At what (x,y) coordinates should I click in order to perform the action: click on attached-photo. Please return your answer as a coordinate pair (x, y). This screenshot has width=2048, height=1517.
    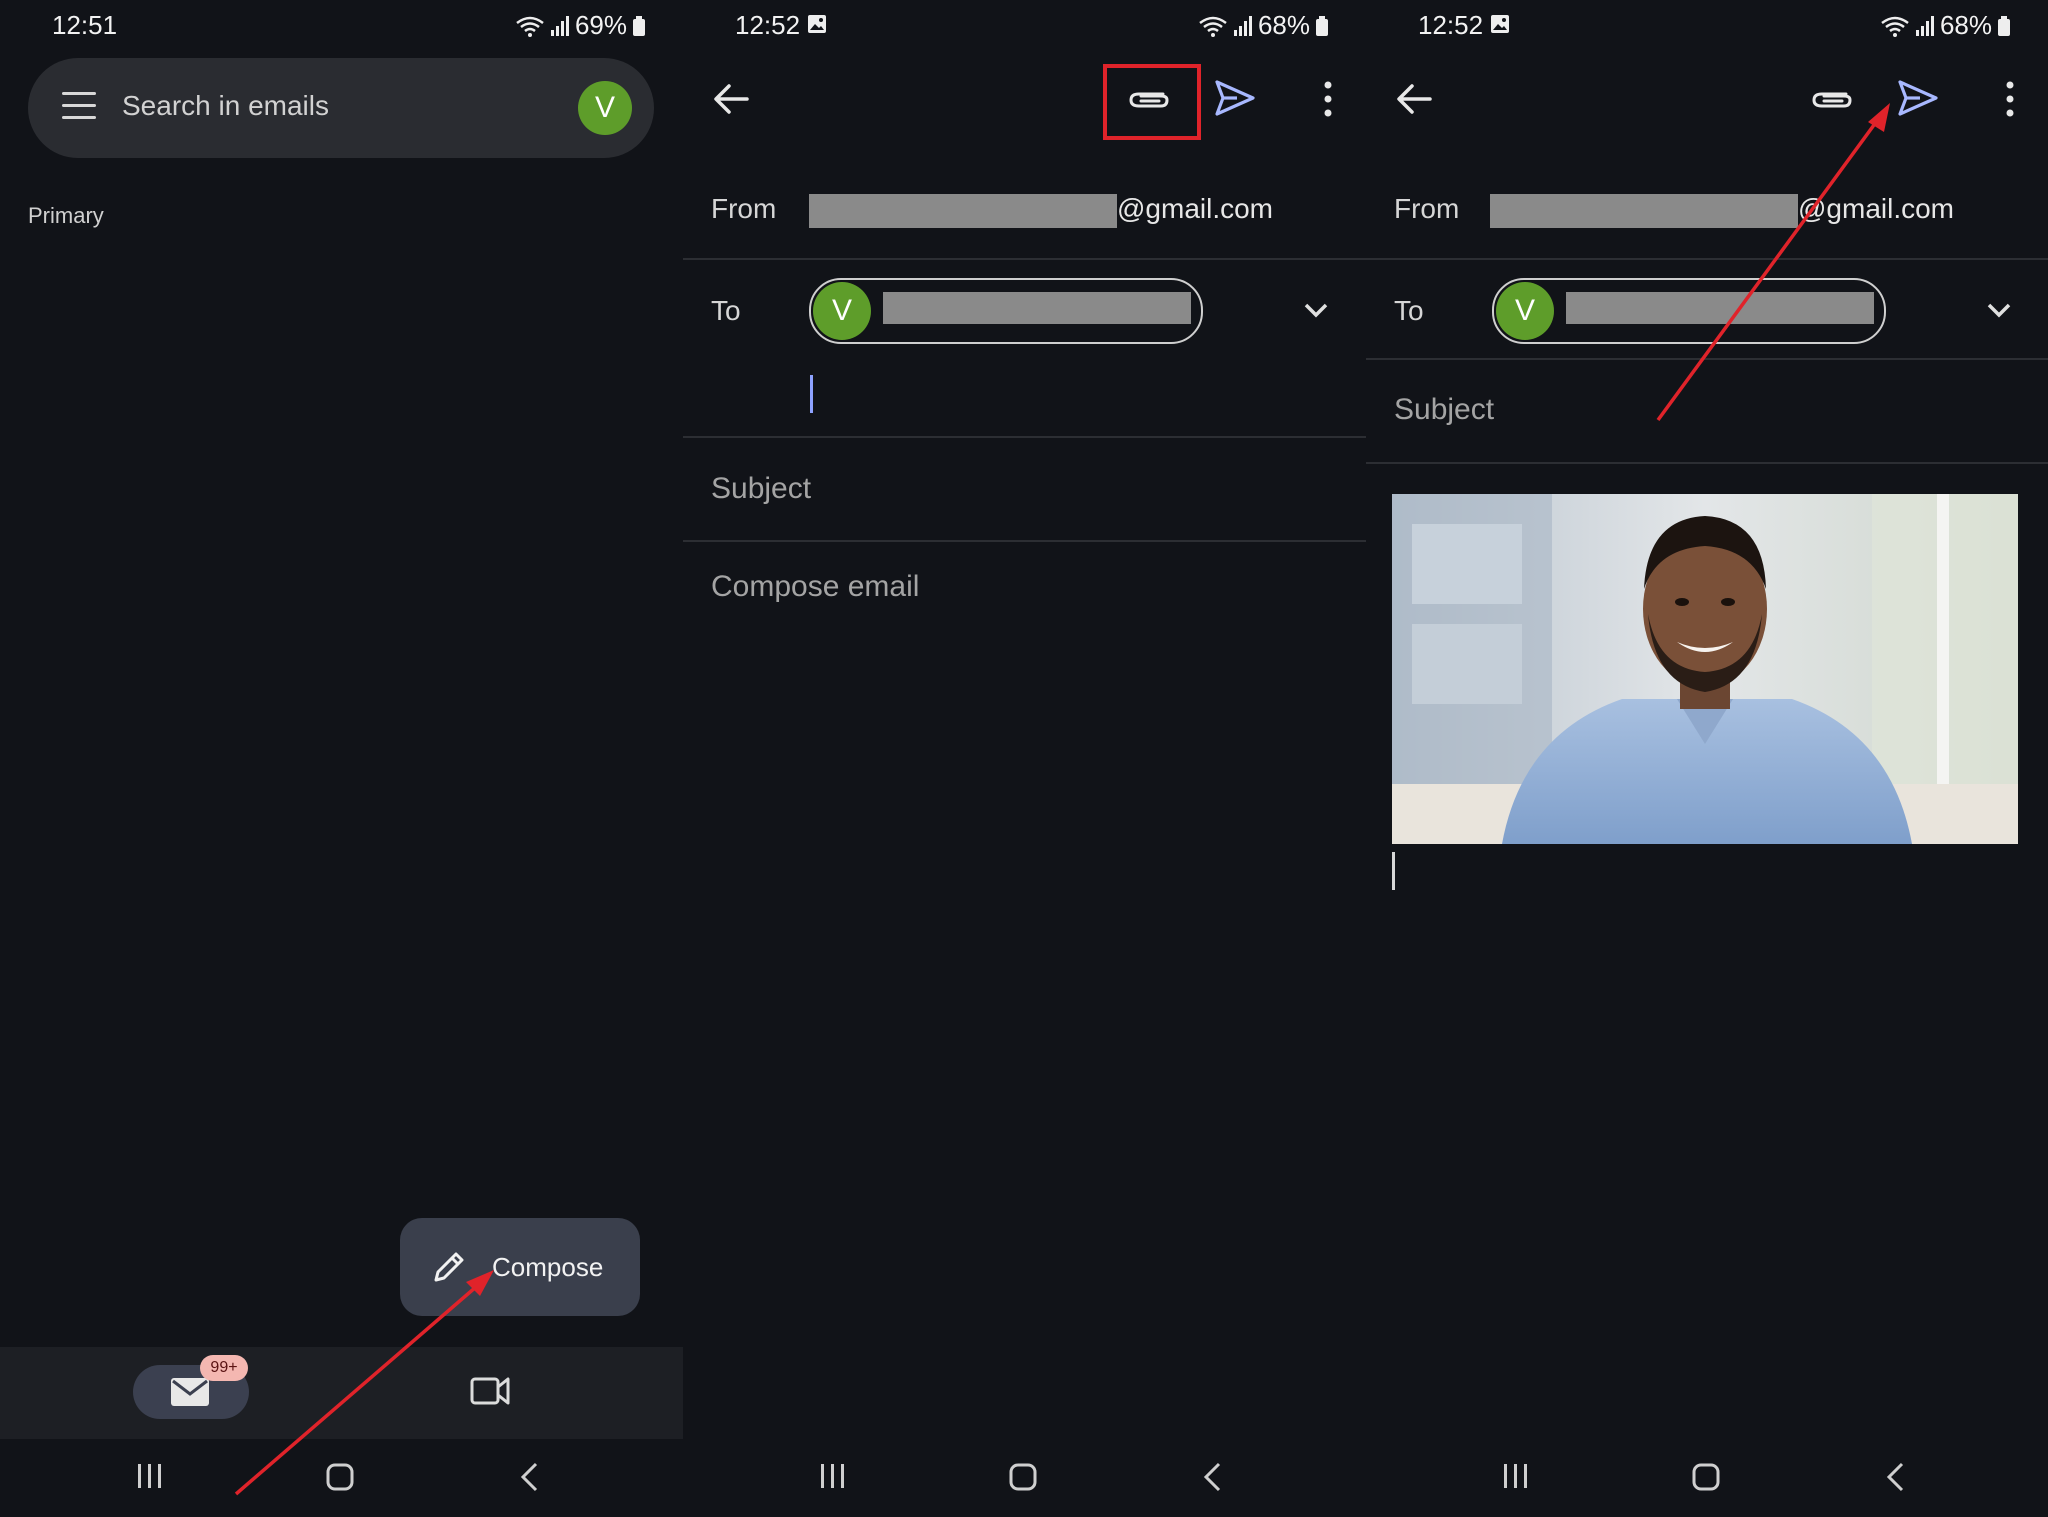
    Looking at the image, I should click on (1705, 669).